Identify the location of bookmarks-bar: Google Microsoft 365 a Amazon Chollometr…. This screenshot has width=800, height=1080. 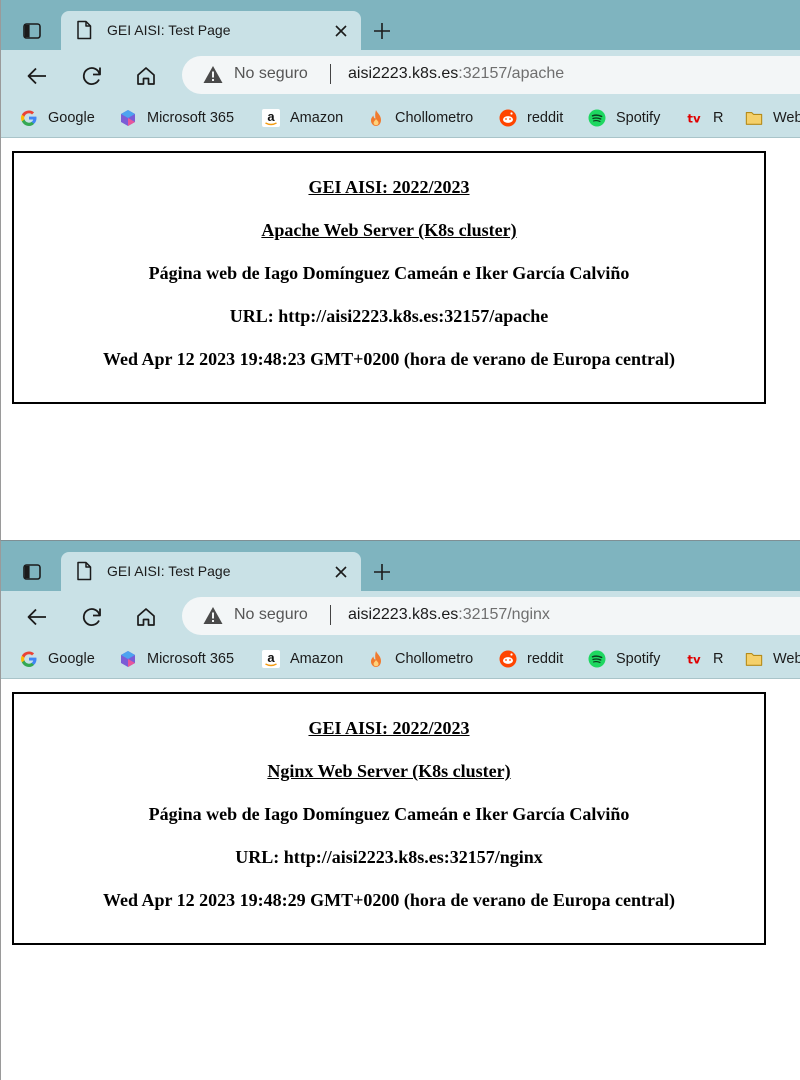
(400, 119).